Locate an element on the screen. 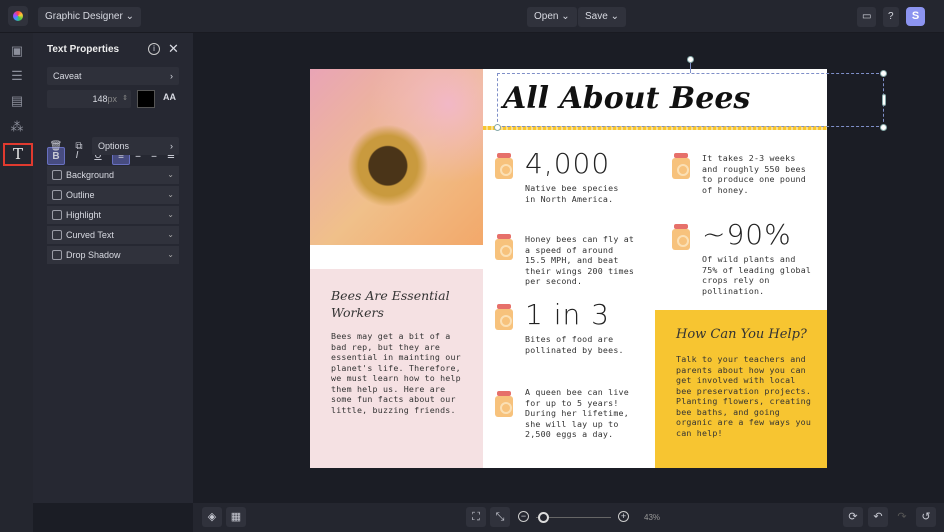 The width and height of the screenshot is (944, 532). font-size-input: 148px ⇕ is located at coordinates (89, 99).